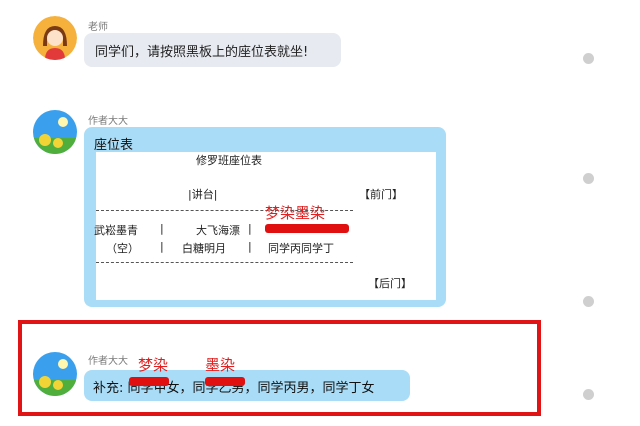 The height and width of the screenshot is (426, 640). I want to click on message-bubble: 同学们，请按照黑板上的座位表就坐!, so click(212, 50).